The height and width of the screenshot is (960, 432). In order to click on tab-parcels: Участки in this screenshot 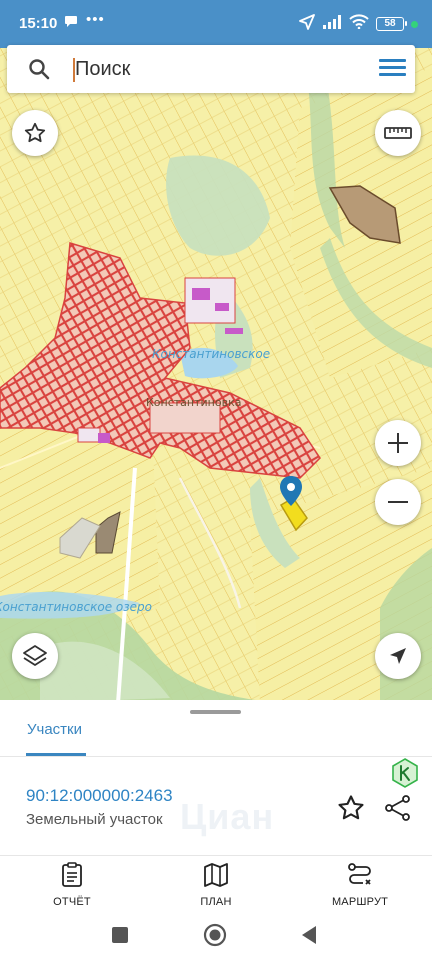, I will do `click(54, 729)`.